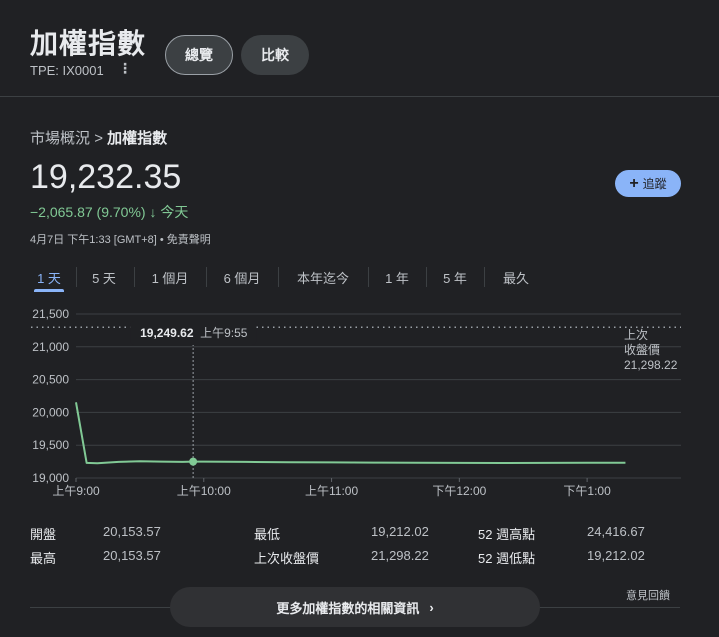  Describe the element at coordinates (120, 240) in the screenshot. I see `quote-timestamp: 4月7日 下午1:33 [GMT+8] • 免責聲明` at that location.